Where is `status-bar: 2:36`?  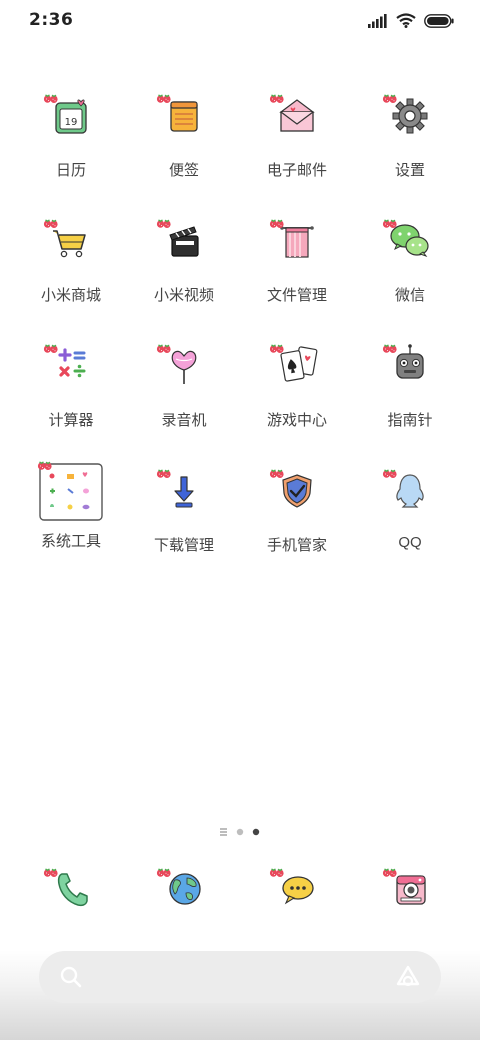
status-bar: 2:36 is located at coordinates (240, 21).